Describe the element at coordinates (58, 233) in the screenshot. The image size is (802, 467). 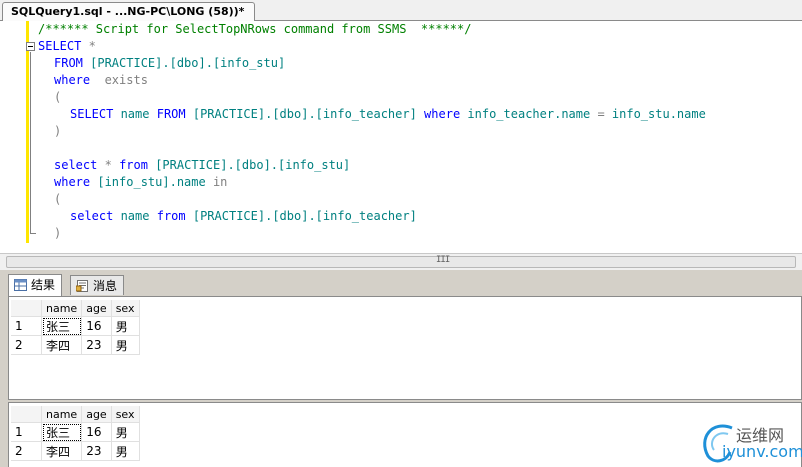
I see `code-line-close-paren-2: )` at that location.